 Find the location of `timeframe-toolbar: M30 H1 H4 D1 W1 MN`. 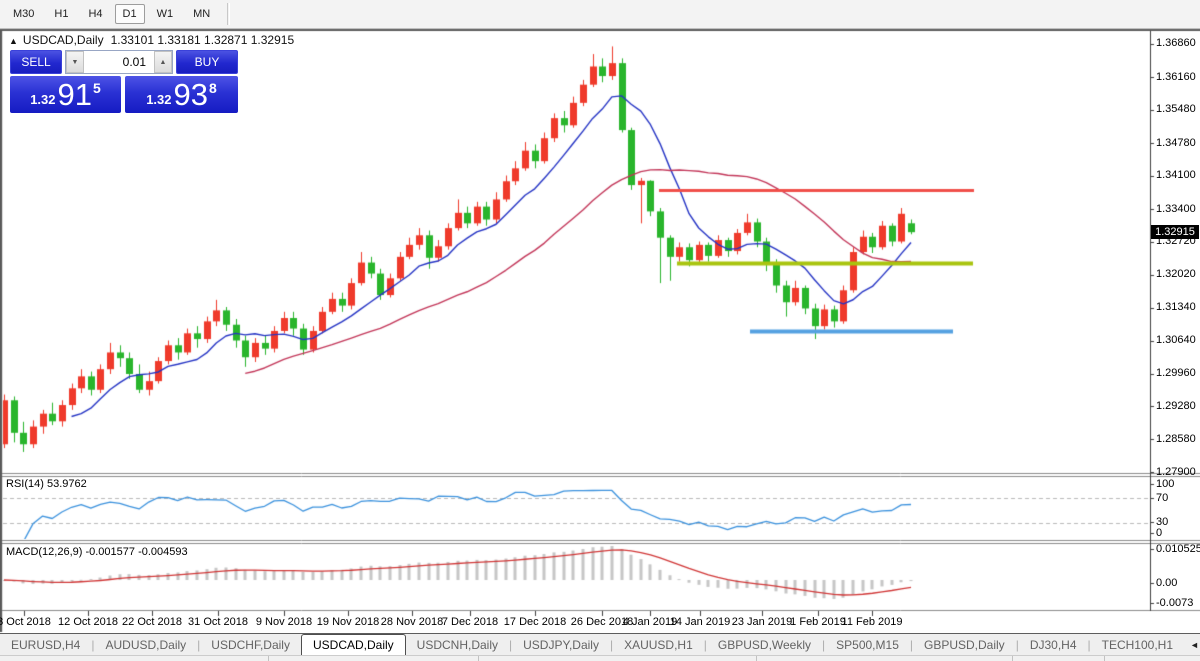

timeframe-toolbar: M30 H1 H4 D1 W1 MN is located at coordinates (600, 14).